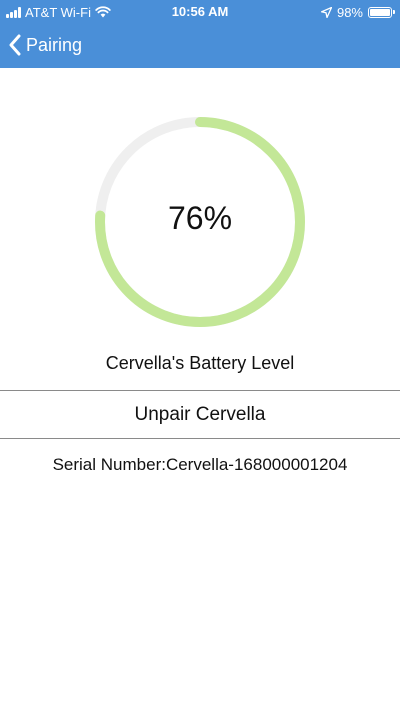 Image resolution: width=400 pixels, height=711 pixels. I want to click on back-label: Pairing, so click(54, 44).